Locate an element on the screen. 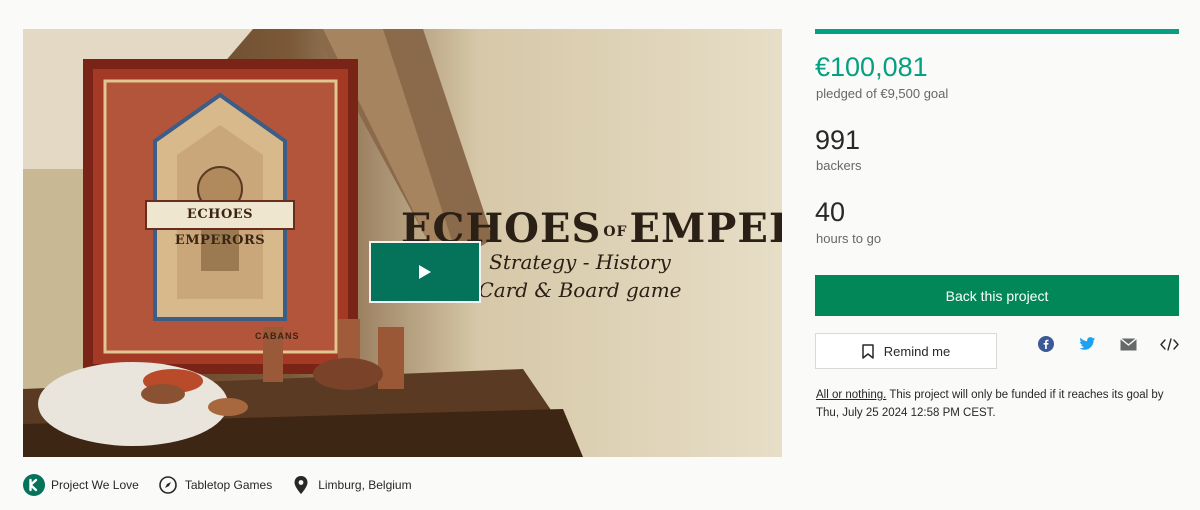  pledged-goal-text: pledged of €9,500 goal is located at coordinates (882, 93).